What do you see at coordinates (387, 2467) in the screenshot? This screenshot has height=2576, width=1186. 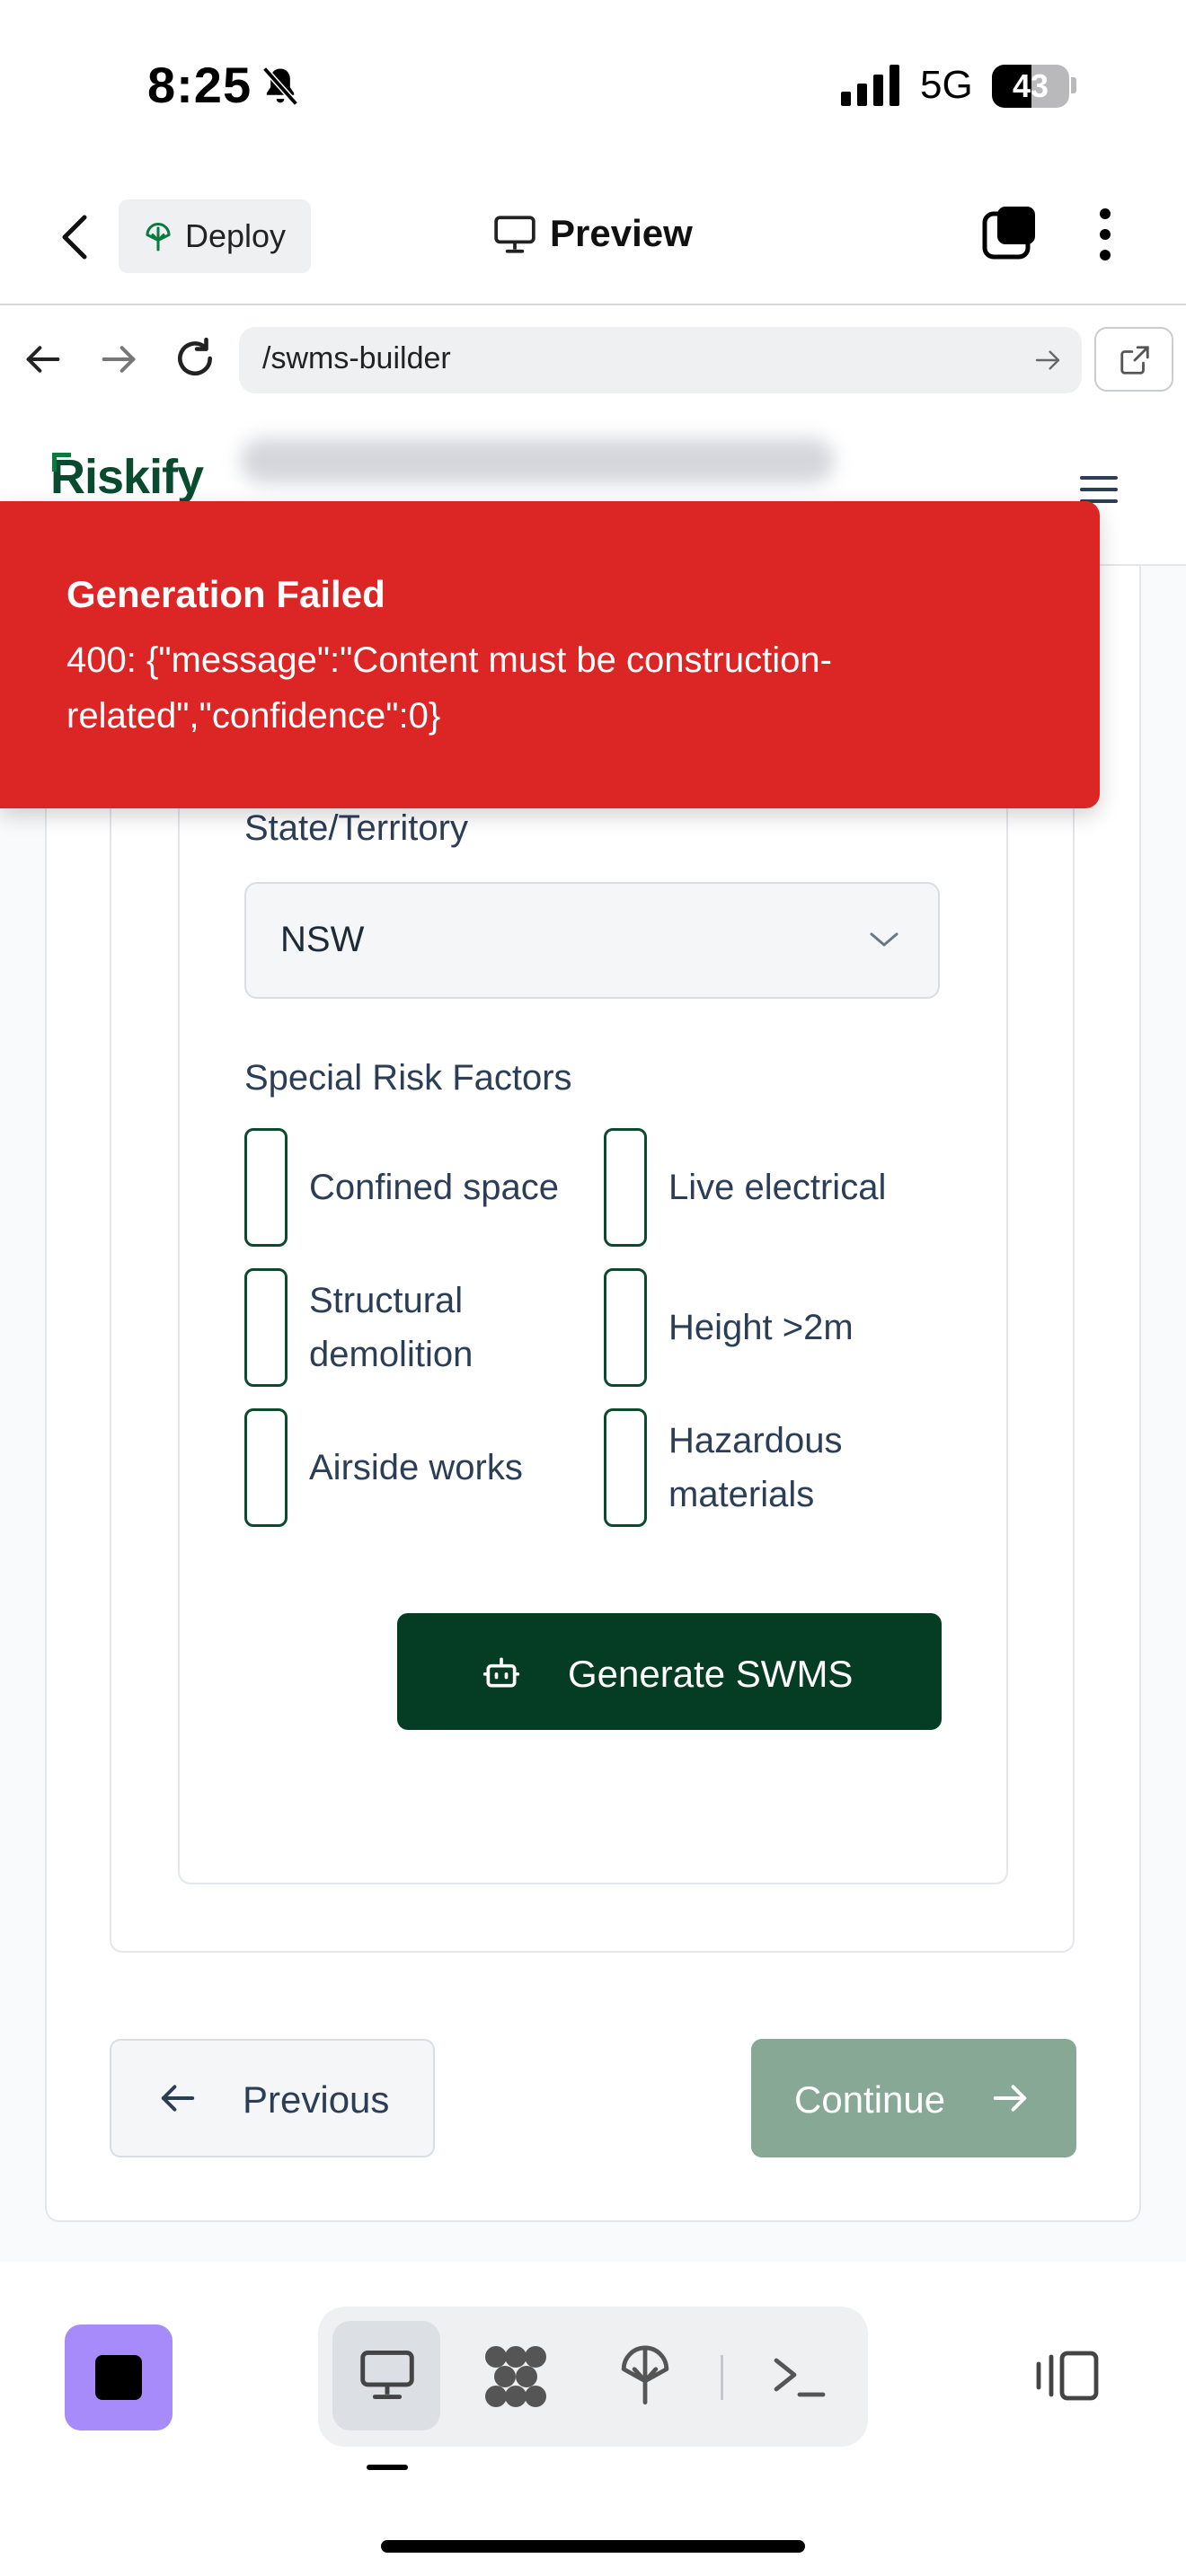 I see `active-tab-indicator` at bounding box center [387, 2467].